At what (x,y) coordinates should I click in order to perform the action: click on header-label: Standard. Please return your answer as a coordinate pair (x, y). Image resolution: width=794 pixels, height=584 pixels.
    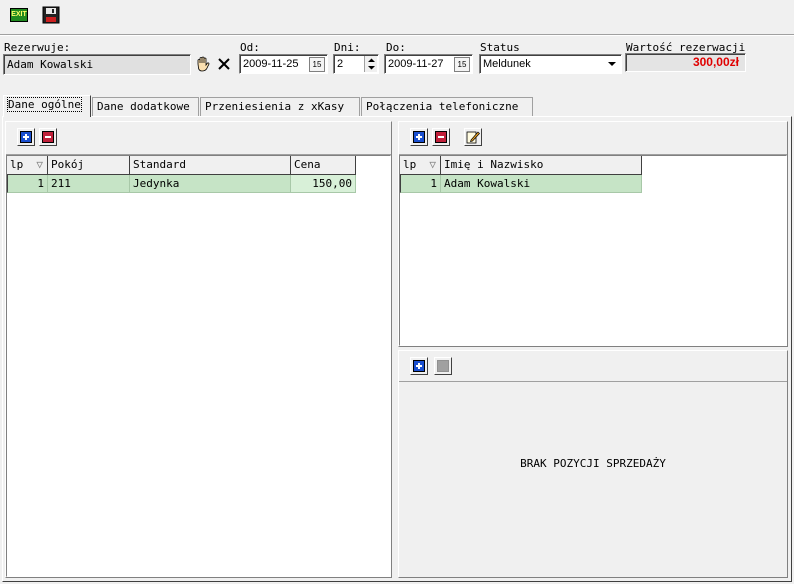
    Looking at the image, I should click on (159, 164).